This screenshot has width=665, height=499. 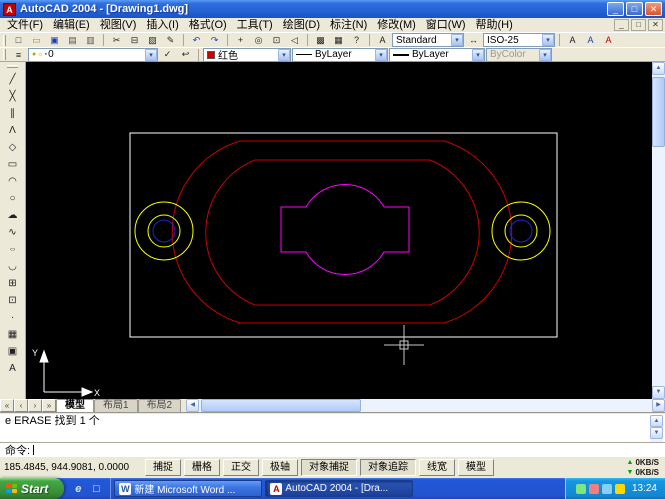 What do you see at coordinates (36, 40) in the screenshot?
I see `open-button: ▭` at bounding box center [36, 40].